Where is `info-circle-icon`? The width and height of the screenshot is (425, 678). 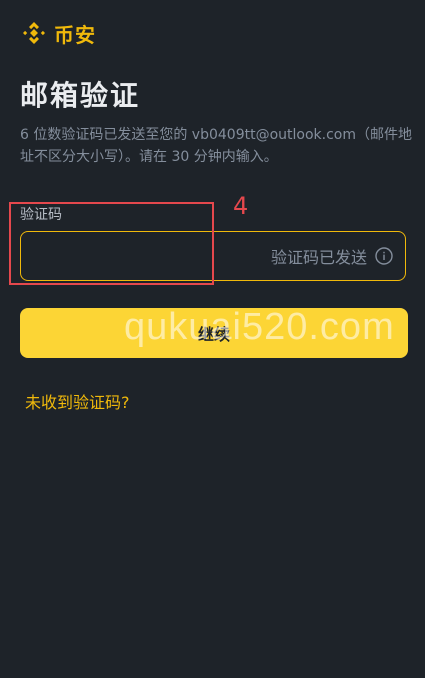 info-circle-icon is located at coordinates (384, 256).